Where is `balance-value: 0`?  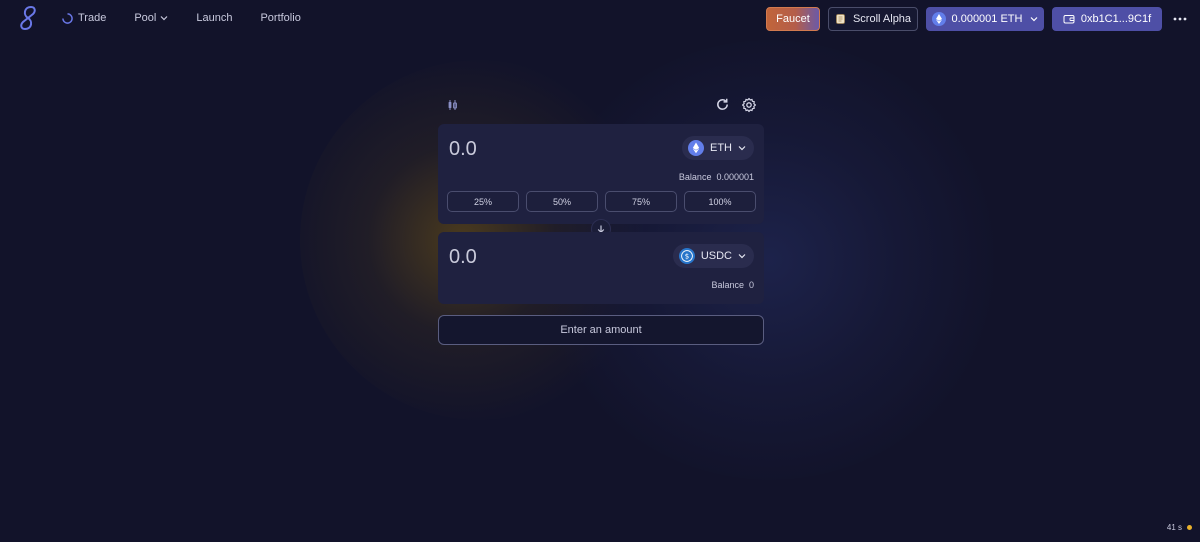
balance-value: 0 is located at coordinates (751, 285).